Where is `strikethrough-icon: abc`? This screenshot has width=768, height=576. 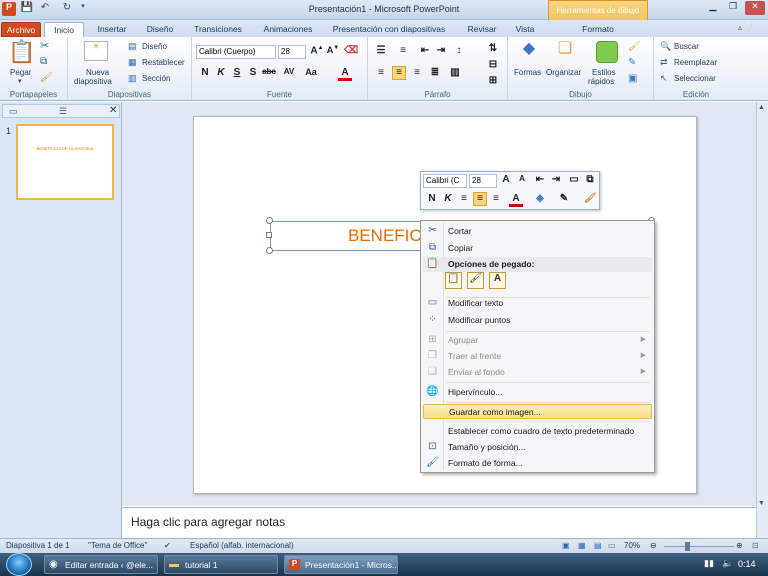
strikethrough-icon: abc is located at coordinates (269, 74).